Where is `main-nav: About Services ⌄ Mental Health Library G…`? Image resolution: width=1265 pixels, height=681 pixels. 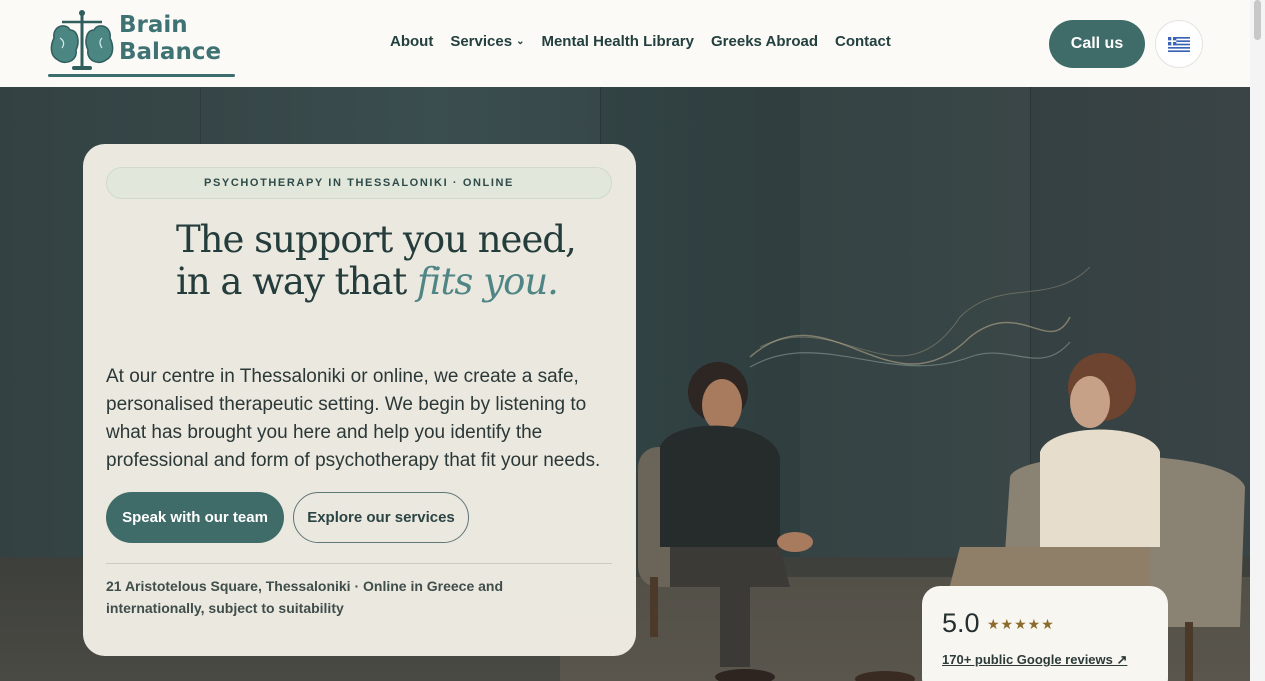
main-nav: About Services ⌄ Mental Health Library G… is located at coordinates (649, 41).